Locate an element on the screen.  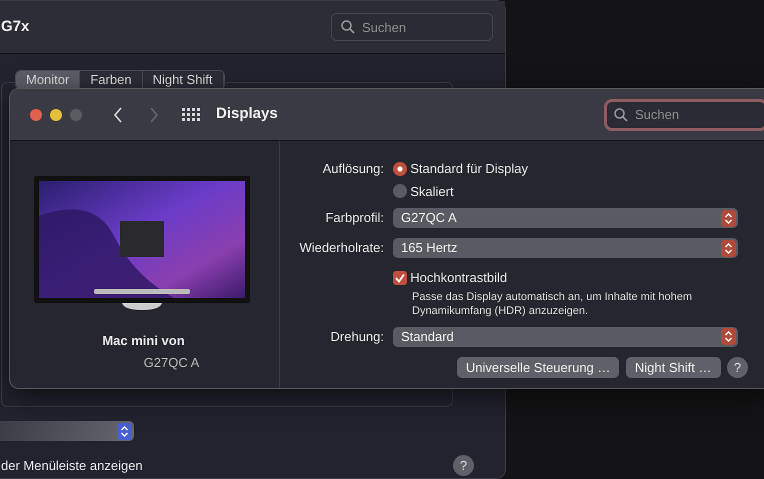
display-name: Mac mini von is located at coordinates (143, 341).